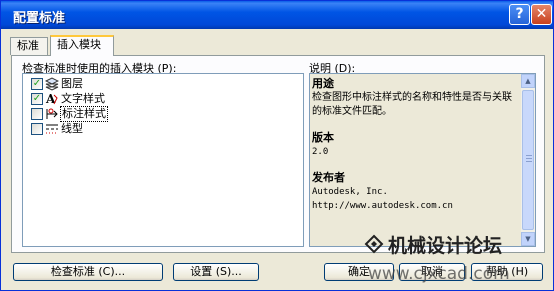  Describe the element at coordinates (52, 84) in the screenshot. I see `layers-icon` at that location.